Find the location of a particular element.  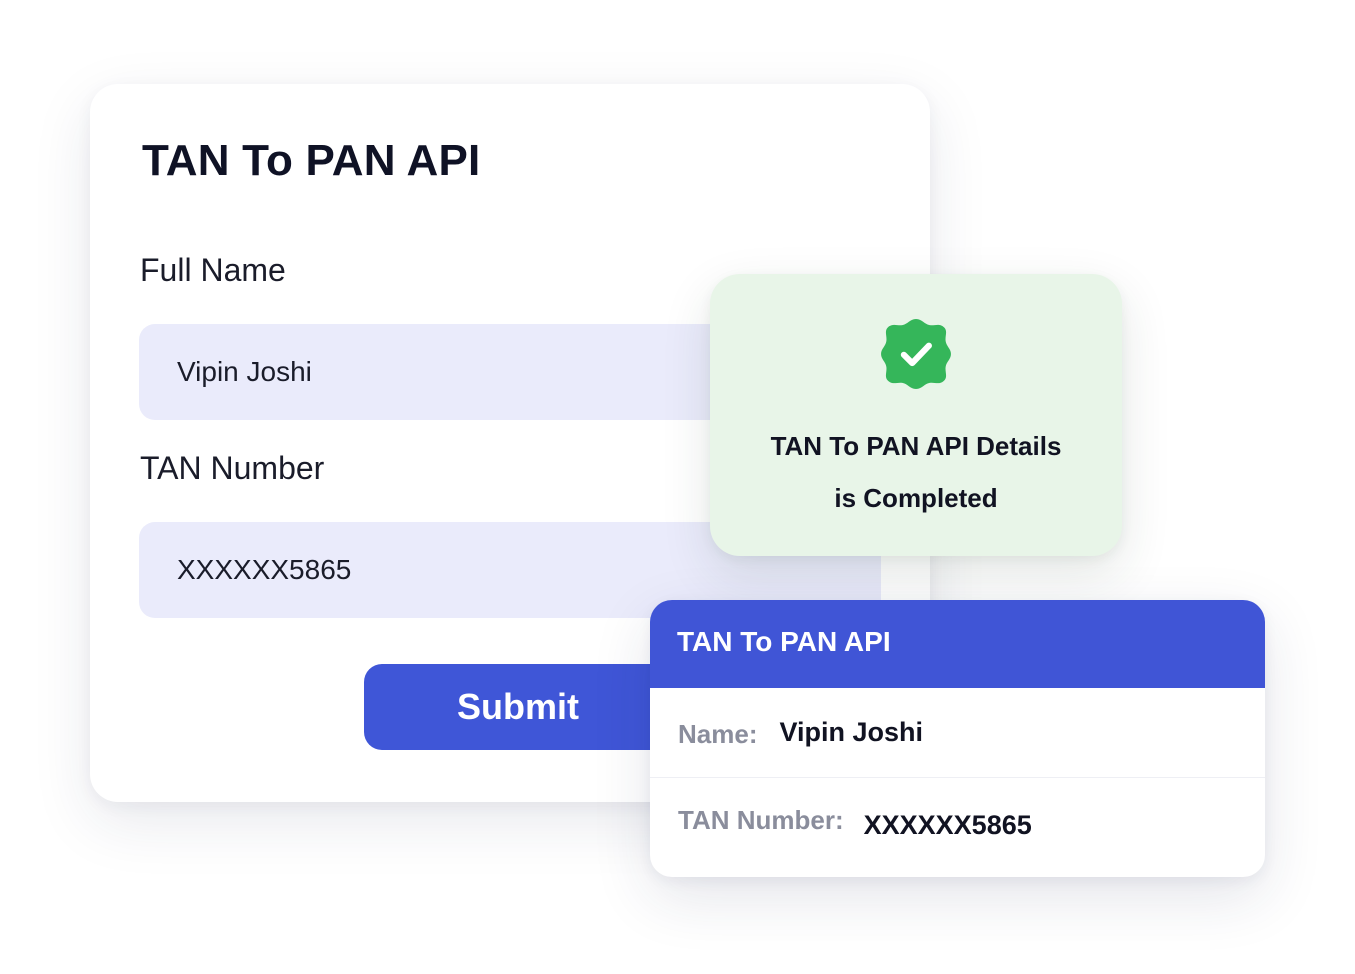

result-name-key: Name: is located at coordinates (718, 734).